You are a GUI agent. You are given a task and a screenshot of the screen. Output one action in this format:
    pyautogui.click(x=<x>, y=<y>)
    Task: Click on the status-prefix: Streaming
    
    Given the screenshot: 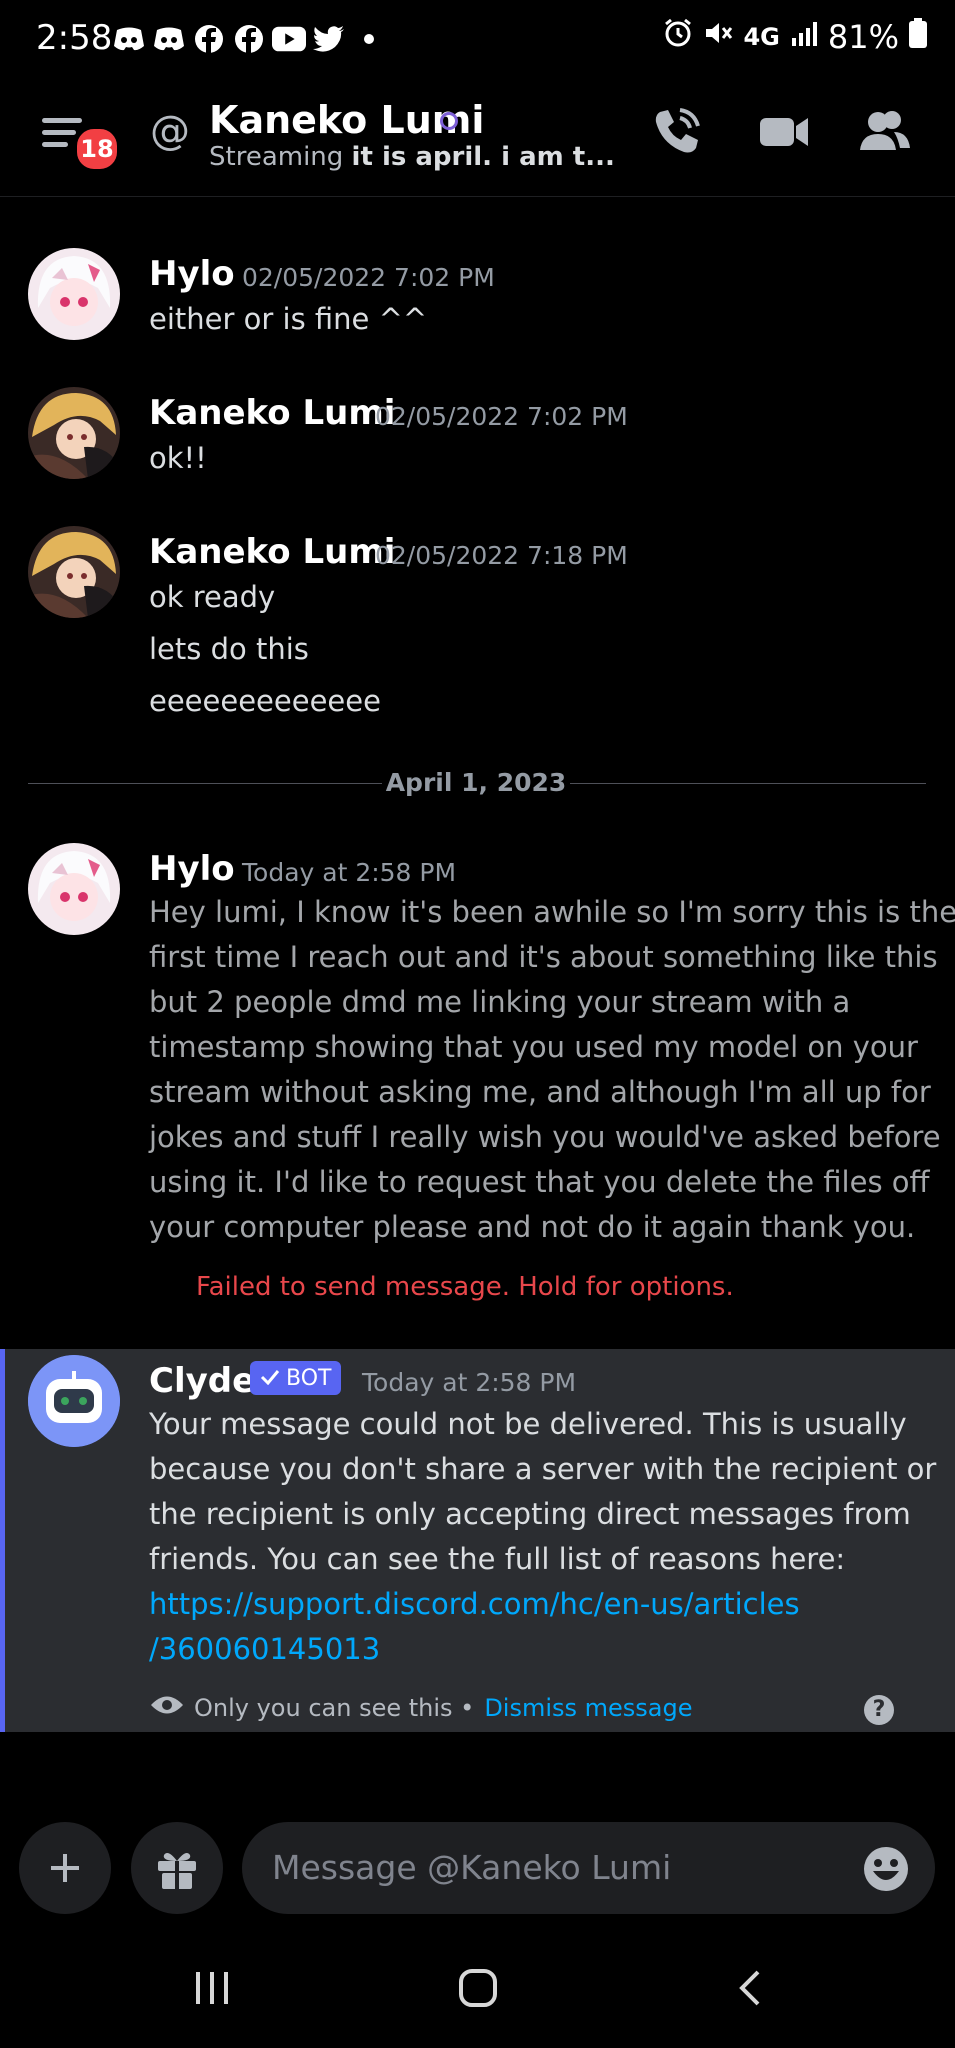 What is the action you would take?
    pyautogui.click(x=276, y=157)
    